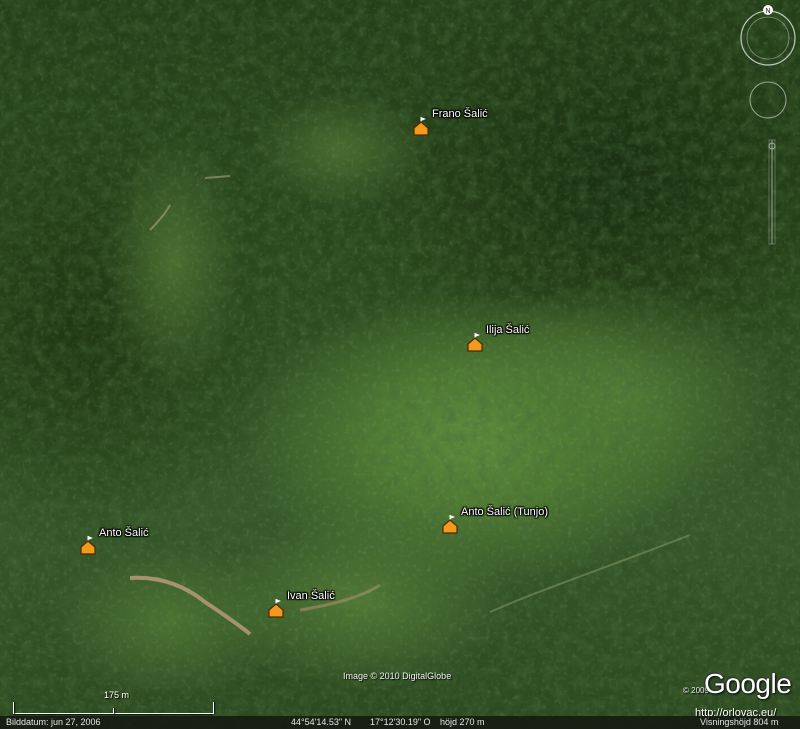 This screenshot has height=729, width=800. What do you see at coordinates (114, 702) in the screenshot?
I see `scale-bar: 175 m` at bounding box center [114, 702].